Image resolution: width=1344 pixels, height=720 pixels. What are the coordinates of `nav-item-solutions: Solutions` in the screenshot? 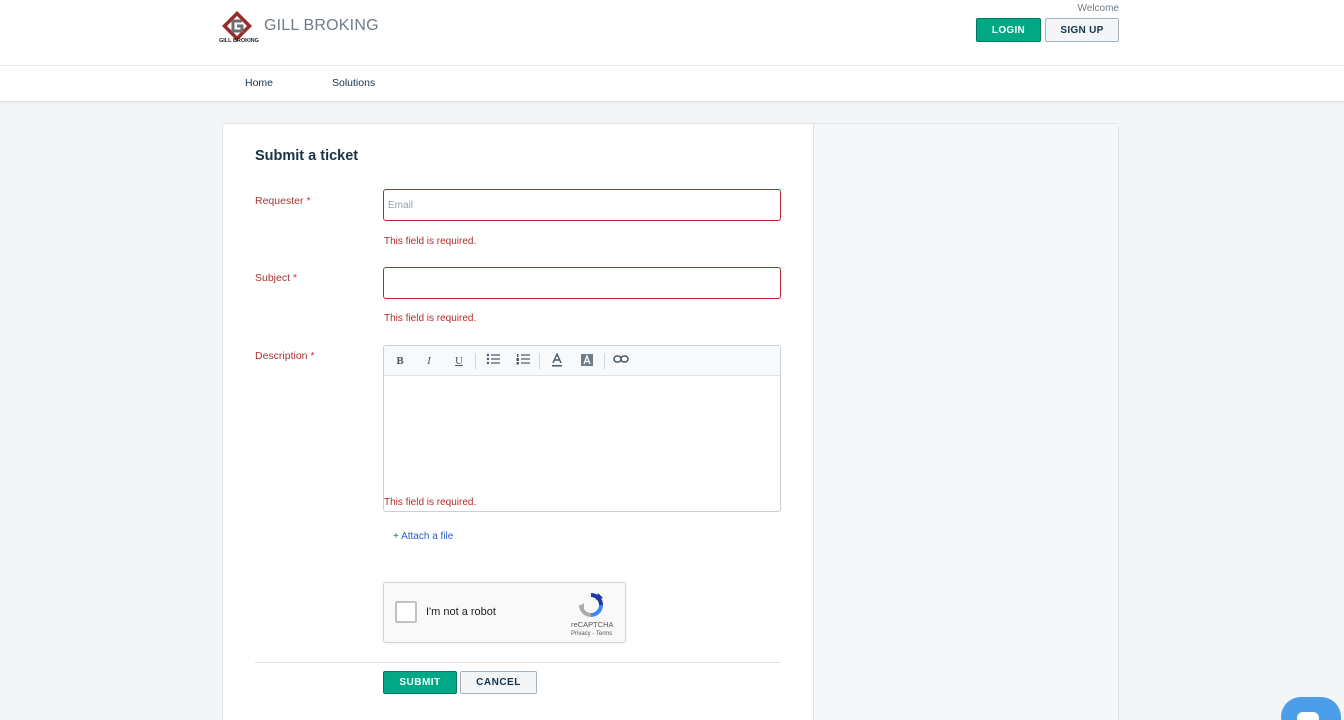 It's located at (353, 83).